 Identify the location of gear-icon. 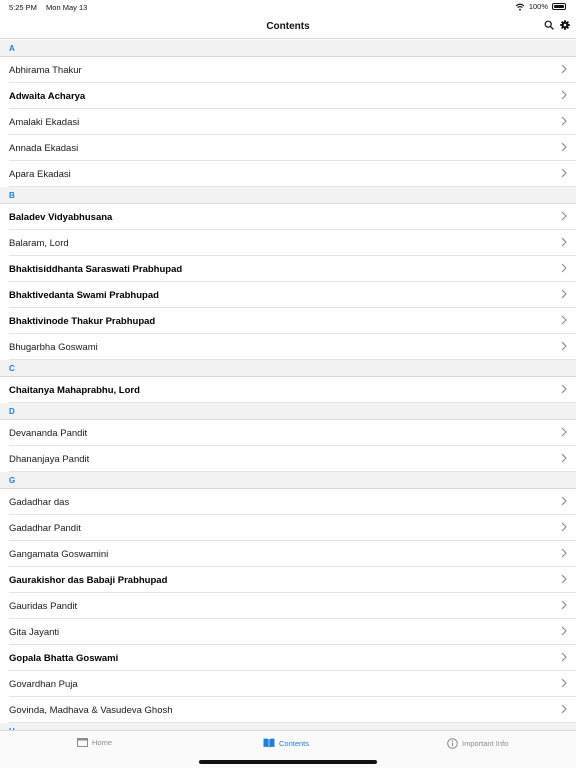
(565, 25).